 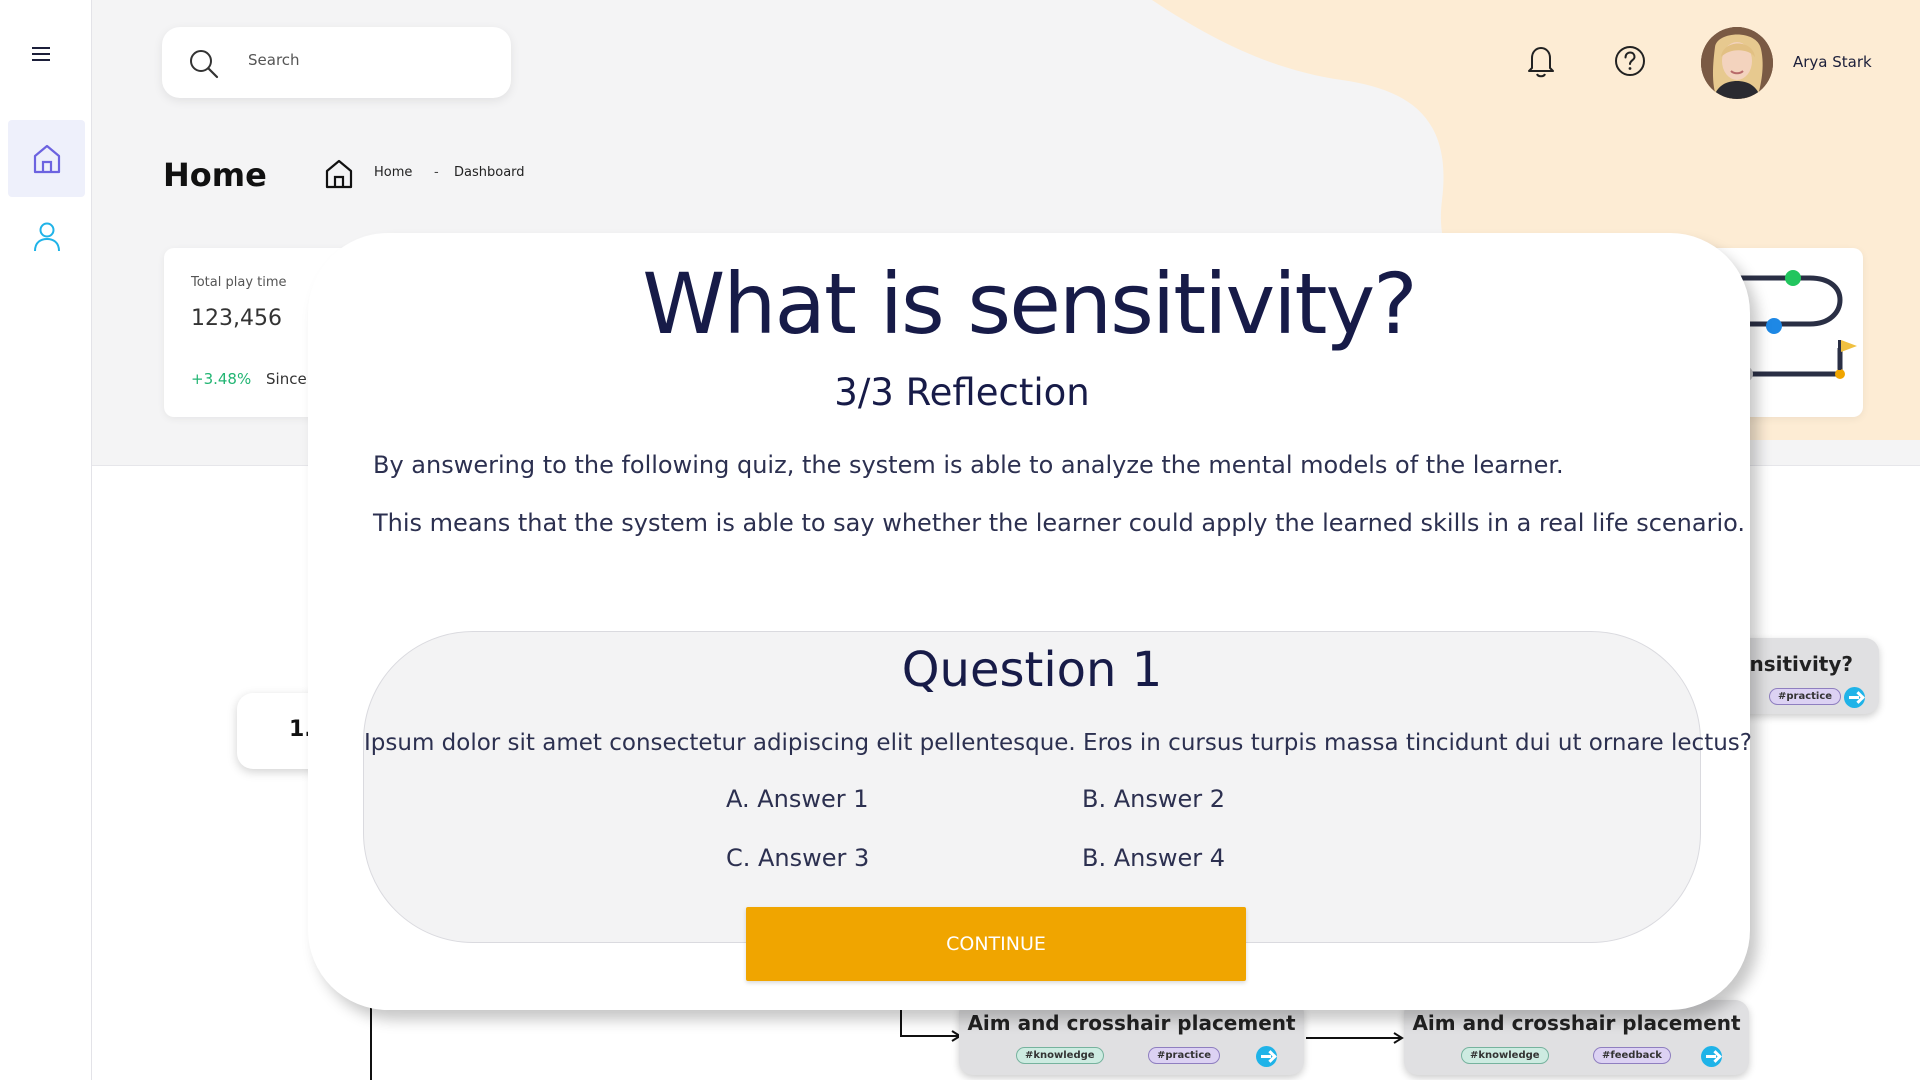 I want to click on answer-option-c: C. Answer 3, so click(x=797, y=858).